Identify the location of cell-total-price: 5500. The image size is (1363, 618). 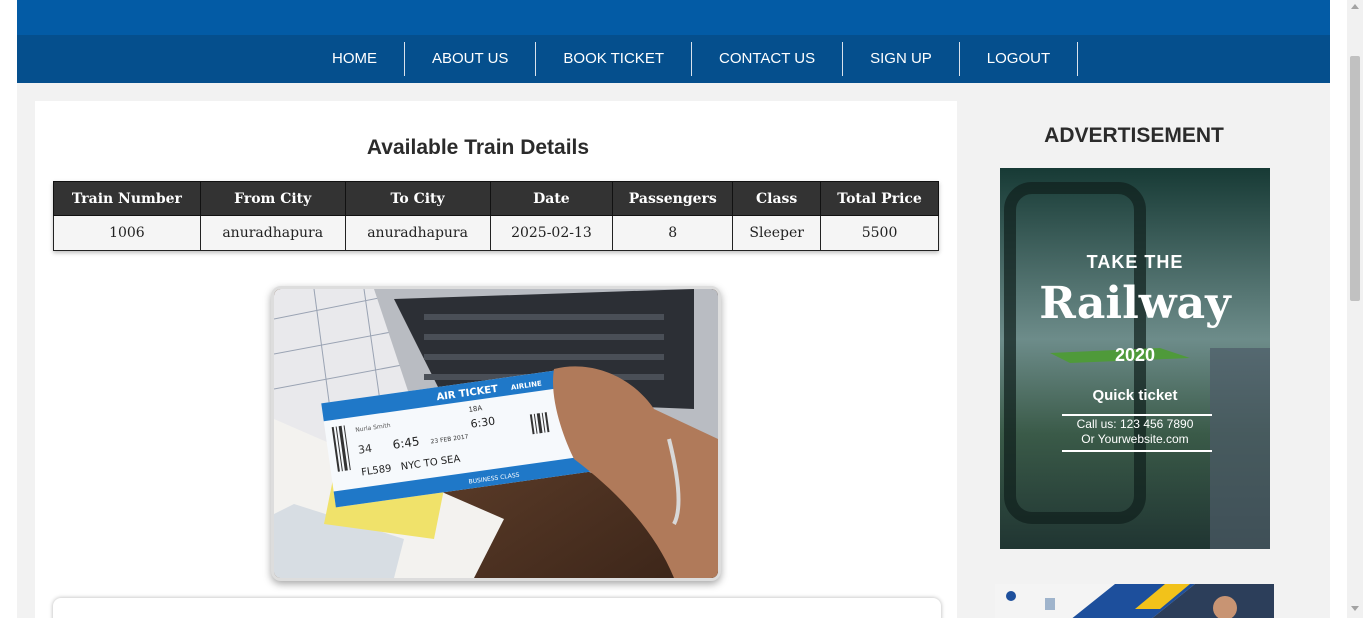
(879, 233).